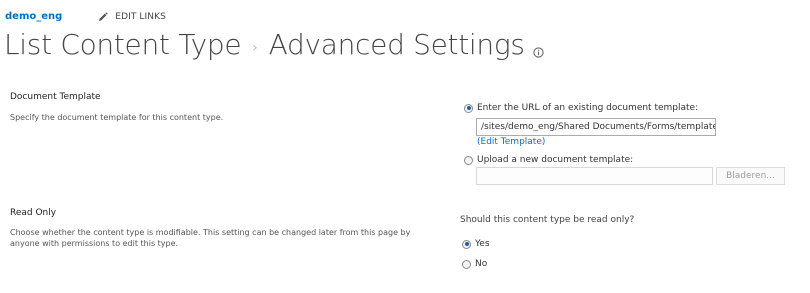  I want to click on read-only-yes-option: Yes, so click(476, 244).